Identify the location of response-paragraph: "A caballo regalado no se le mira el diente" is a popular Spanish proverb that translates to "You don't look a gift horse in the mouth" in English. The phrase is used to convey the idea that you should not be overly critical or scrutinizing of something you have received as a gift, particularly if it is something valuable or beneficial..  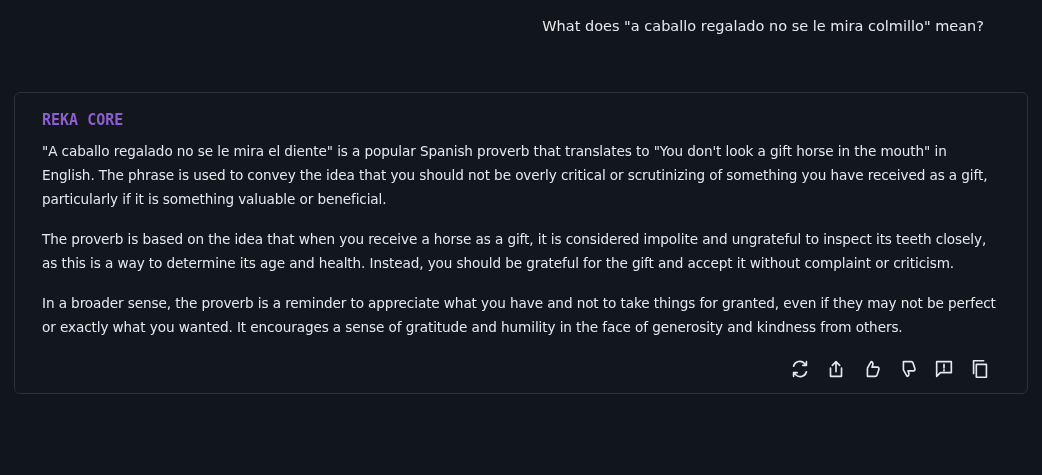
(515, 175).